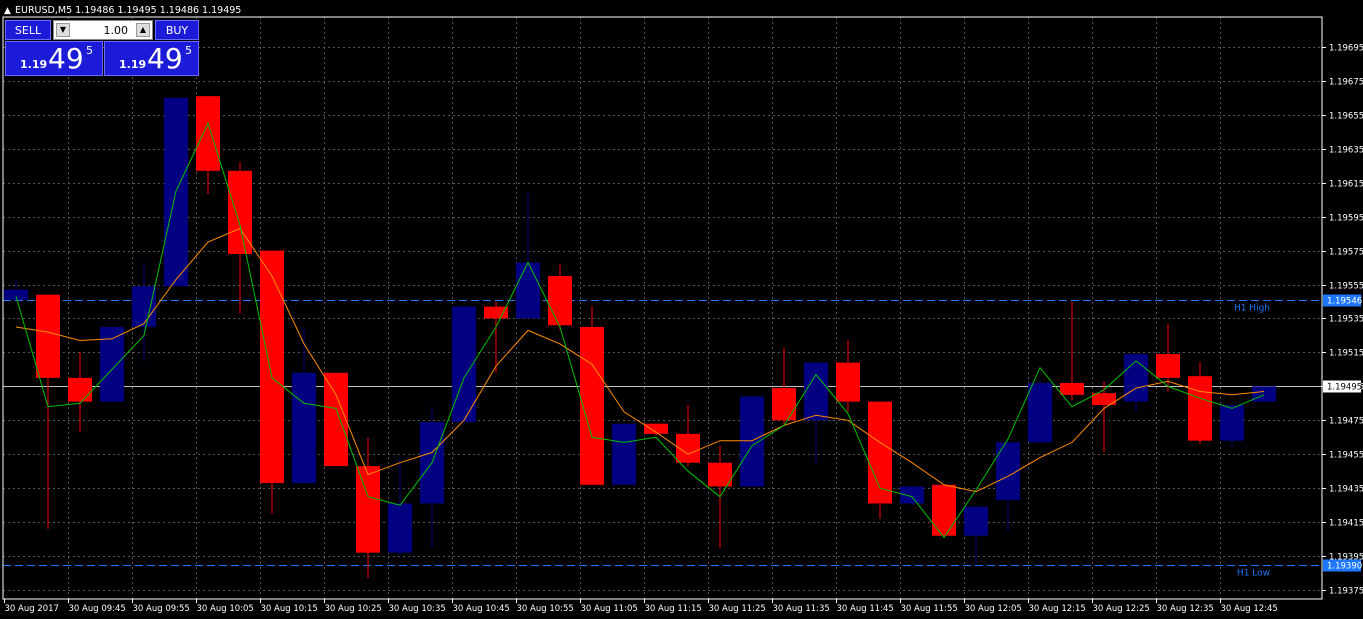  Describe the element at coordinates (865, 609) in the screenshot. I see `x-tick-label: 30 Aug 11:45` at that location.